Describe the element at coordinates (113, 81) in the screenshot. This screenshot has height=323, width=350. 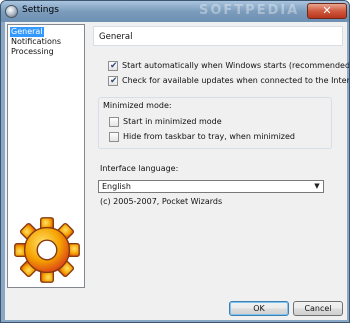
I see `check-updates-checkbox` at that location.